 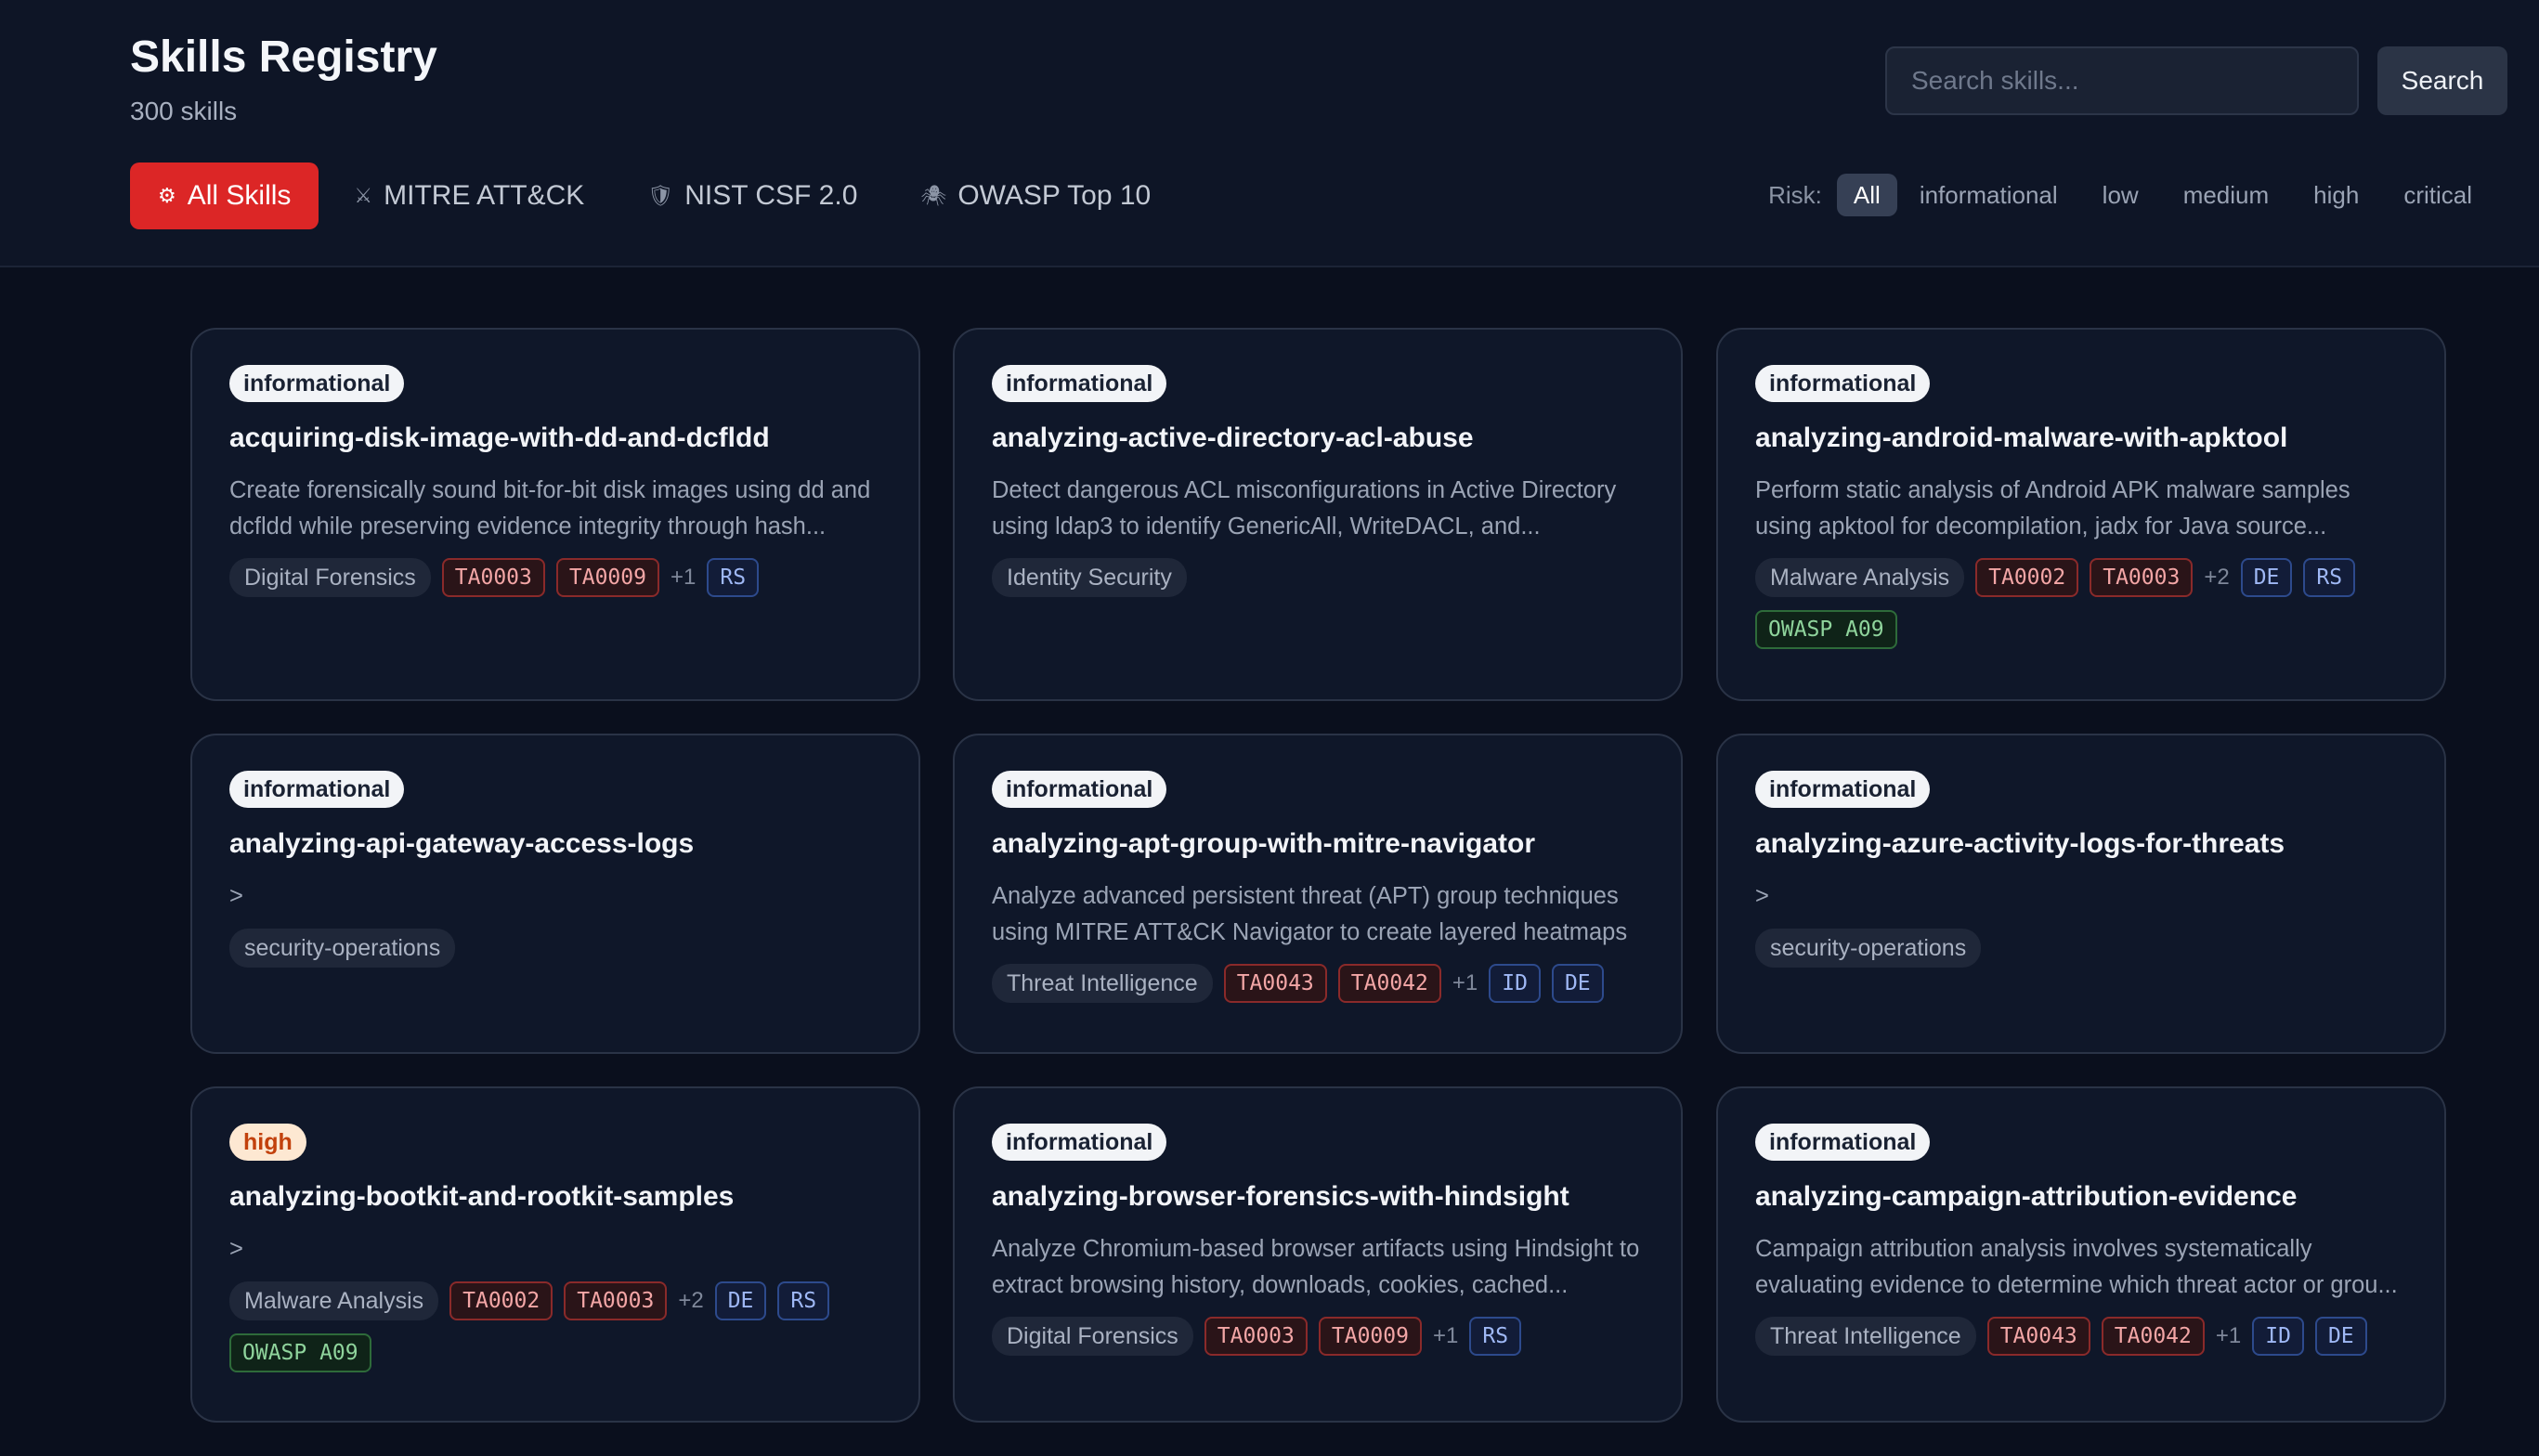 What do you see at coordinates (469, 195) in the screenshot?
I see `tab-mitre-attack: ⚔ MITRE ATT&CK` at bounding box center [469, 195].